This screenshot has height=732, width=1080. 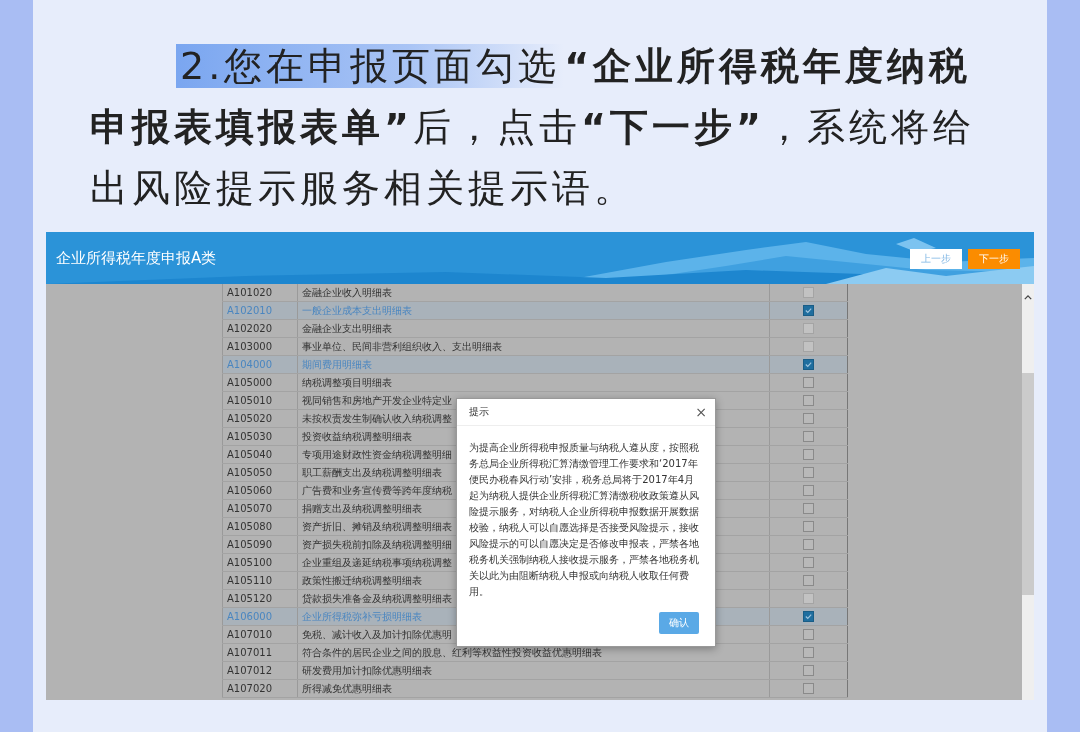 What do you see at coordinates (534, 670) in the screenshot?
I see `table-cell: 研发费用加计扣除优惠明细表` at bounding box center [534, 670].